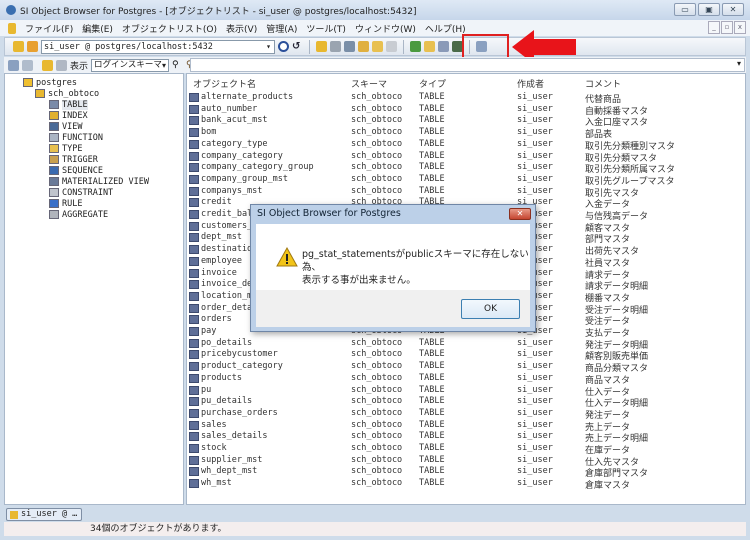 Image resolution: width=750 pixels, height=540 pixels. Describe the element at coordinates (391, 46) in the screenshot. I see `copy-icon` at that location.